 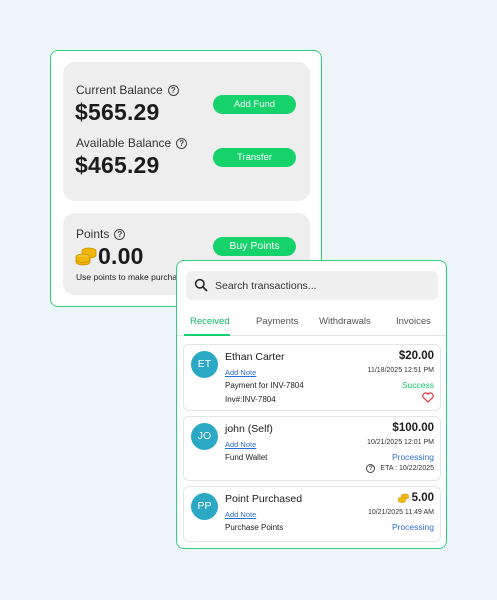 I want to click on current-balance-amount: $565.29, so click(x=117, y=112).